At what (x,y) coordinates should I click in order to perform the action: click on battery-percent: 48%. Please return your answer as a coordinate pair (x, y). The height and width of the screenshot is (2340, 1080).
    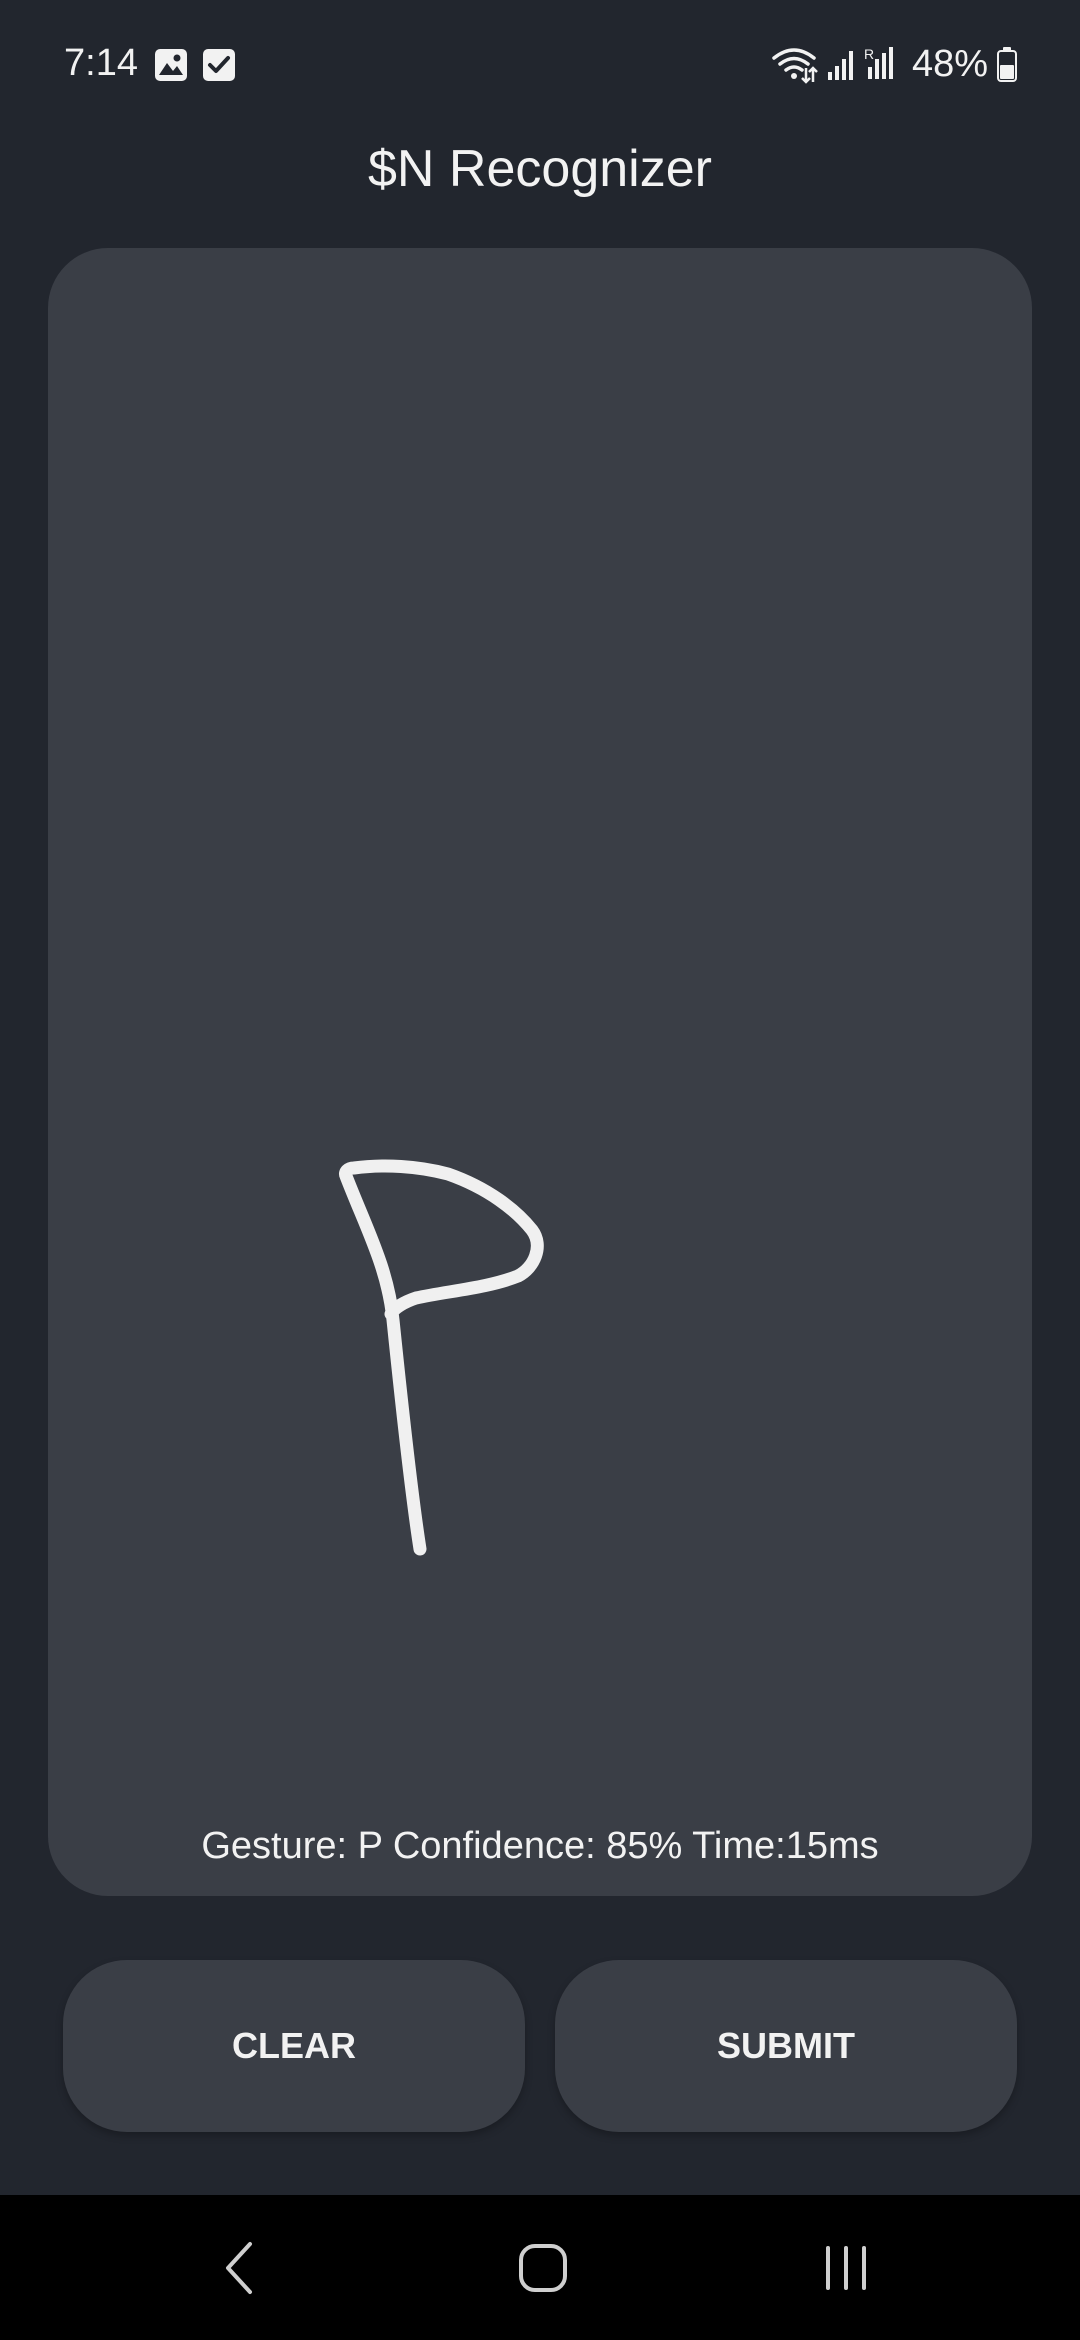
    Looking at the image, I should click on (949, 64).